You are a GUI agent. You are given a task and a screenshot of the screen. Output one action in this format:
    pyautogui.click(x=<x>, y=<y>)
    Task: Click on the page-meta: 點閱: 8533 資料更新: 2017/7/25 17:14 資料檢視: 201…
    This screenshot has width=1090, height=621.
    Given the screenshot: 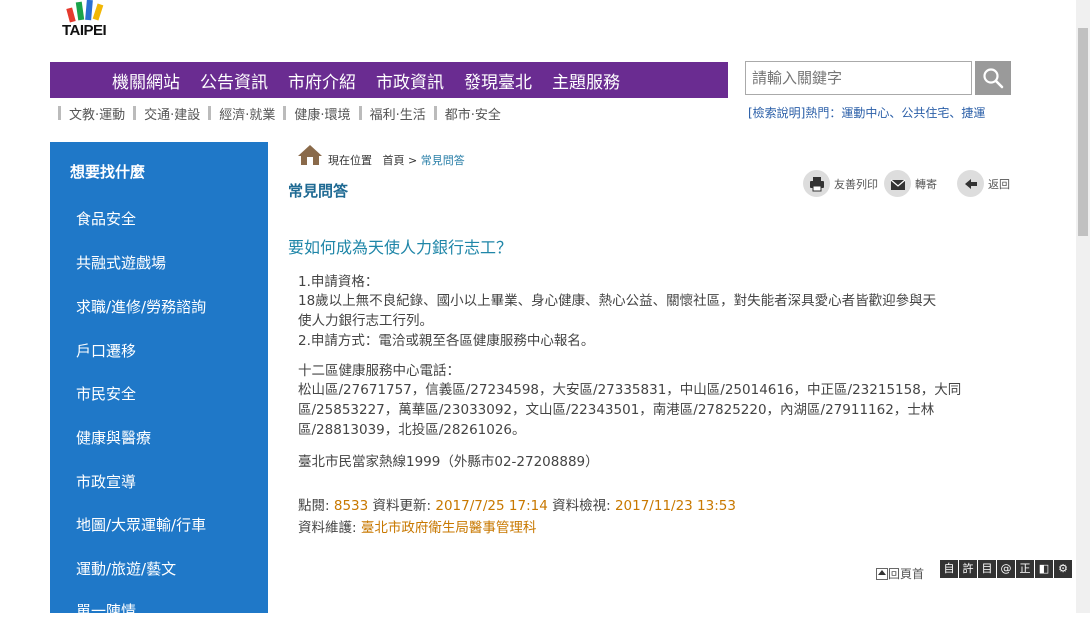 What is the action you would take?
    pyautogui.click(x=517, y=504)
    